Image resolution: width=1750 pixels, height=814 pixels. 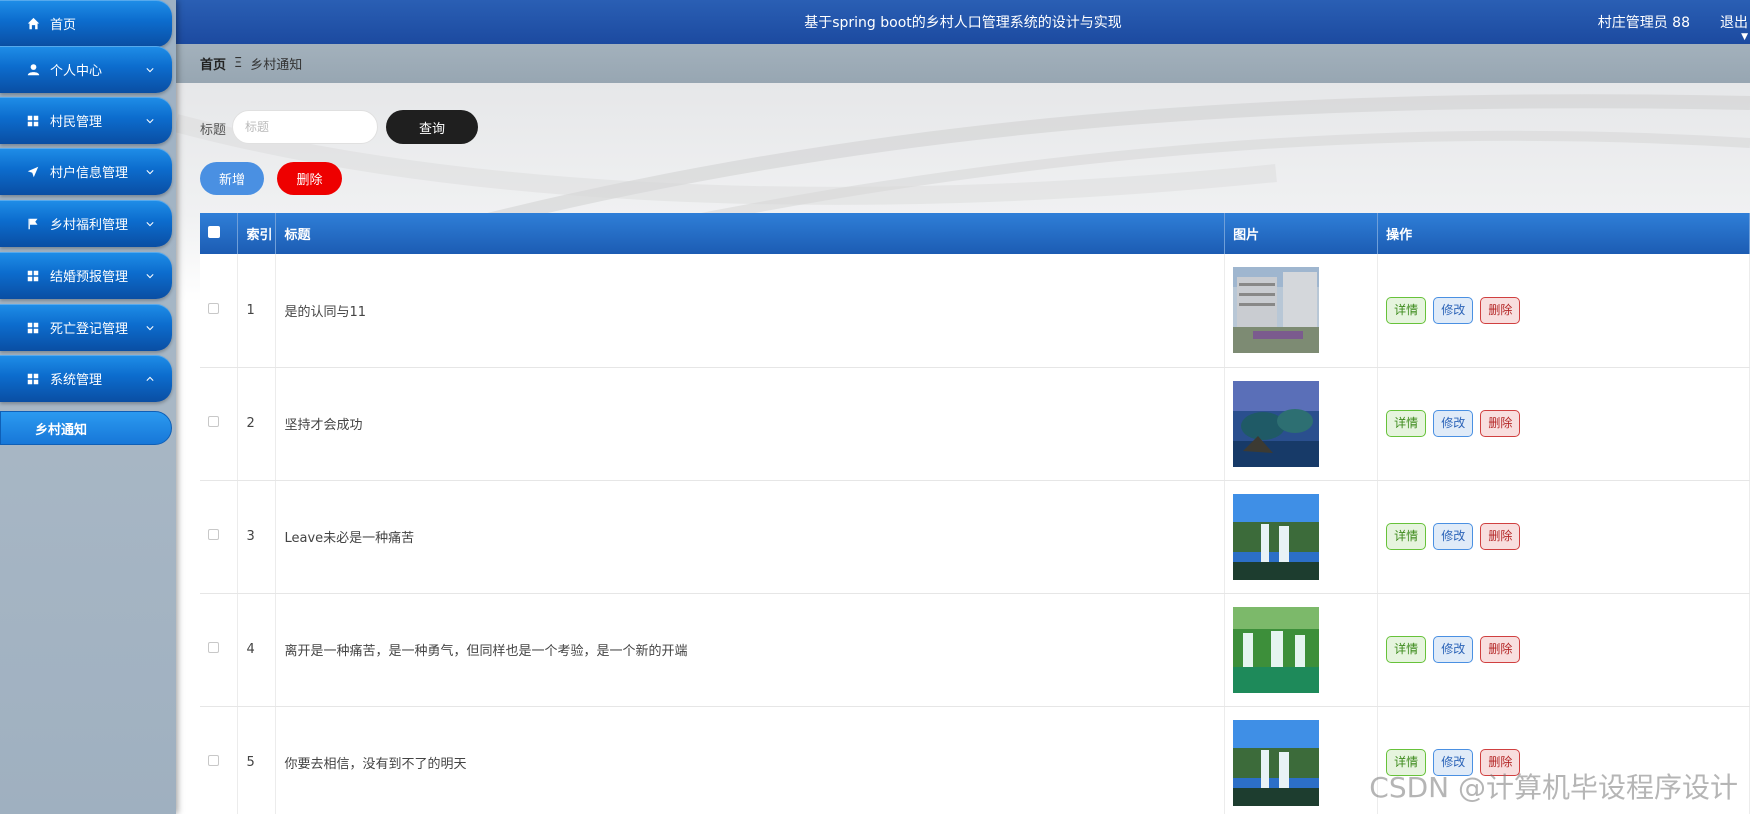 What do you see at coordinates (750, 760) in the screenshot?
I see `row-title: 你要去相信，没有到不了的明天` at bounding box center [750, 760].